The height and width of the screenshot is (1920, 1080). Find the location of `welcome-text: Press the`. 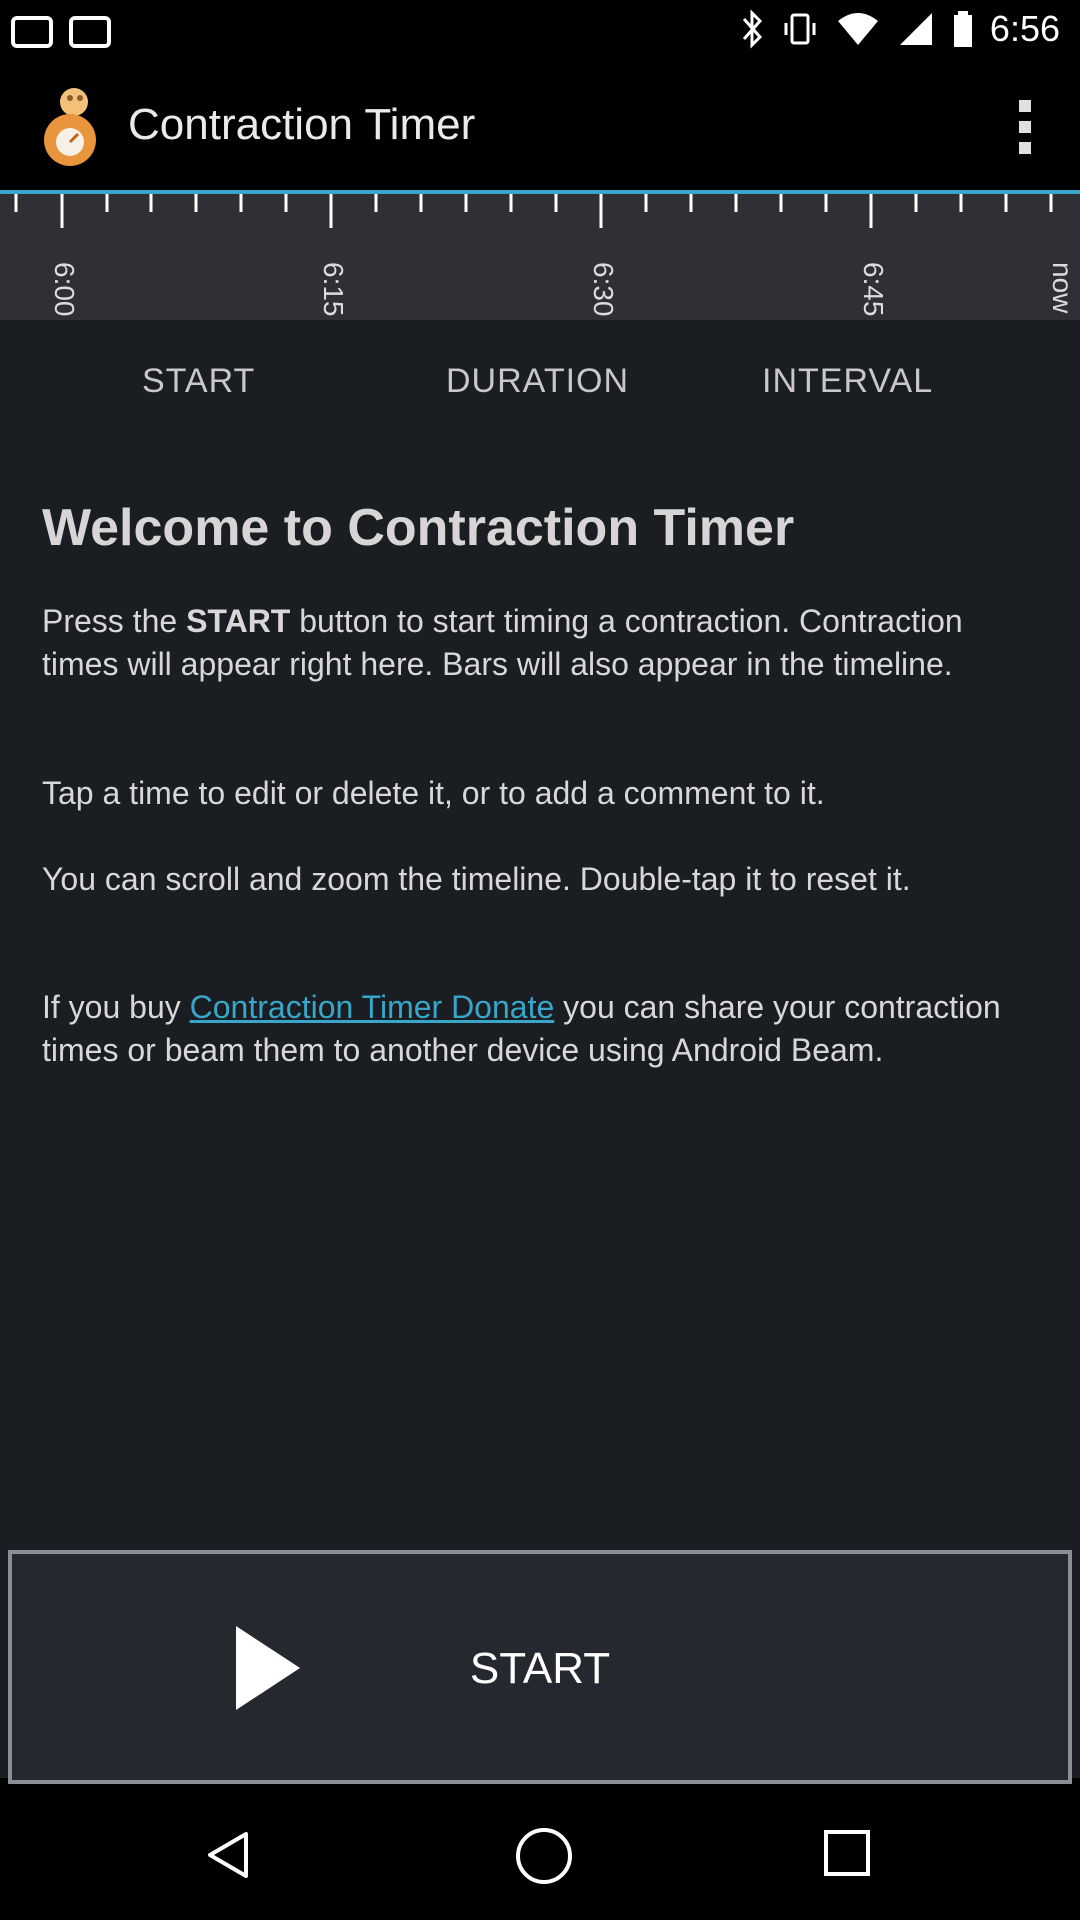

welcome-text: Press the is located at coordinates (114, 621).